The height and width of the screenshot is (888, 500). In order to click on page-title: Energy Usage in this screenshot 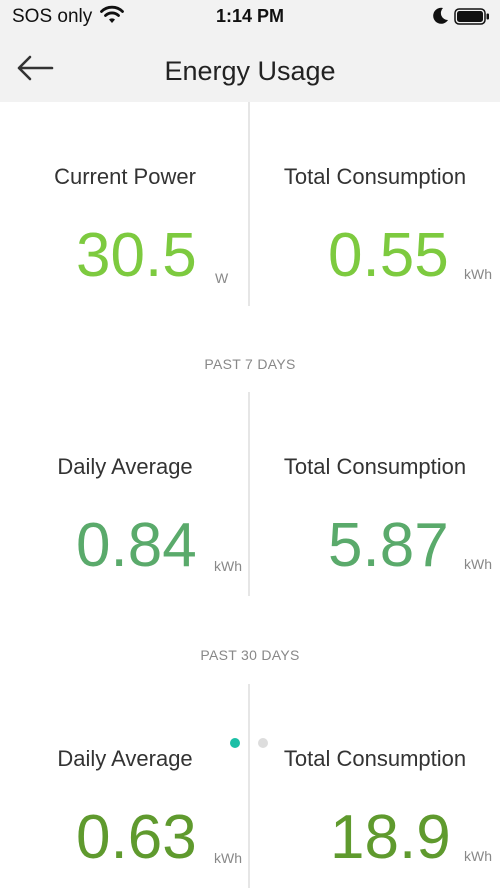, I will do `click(250, 71)`.